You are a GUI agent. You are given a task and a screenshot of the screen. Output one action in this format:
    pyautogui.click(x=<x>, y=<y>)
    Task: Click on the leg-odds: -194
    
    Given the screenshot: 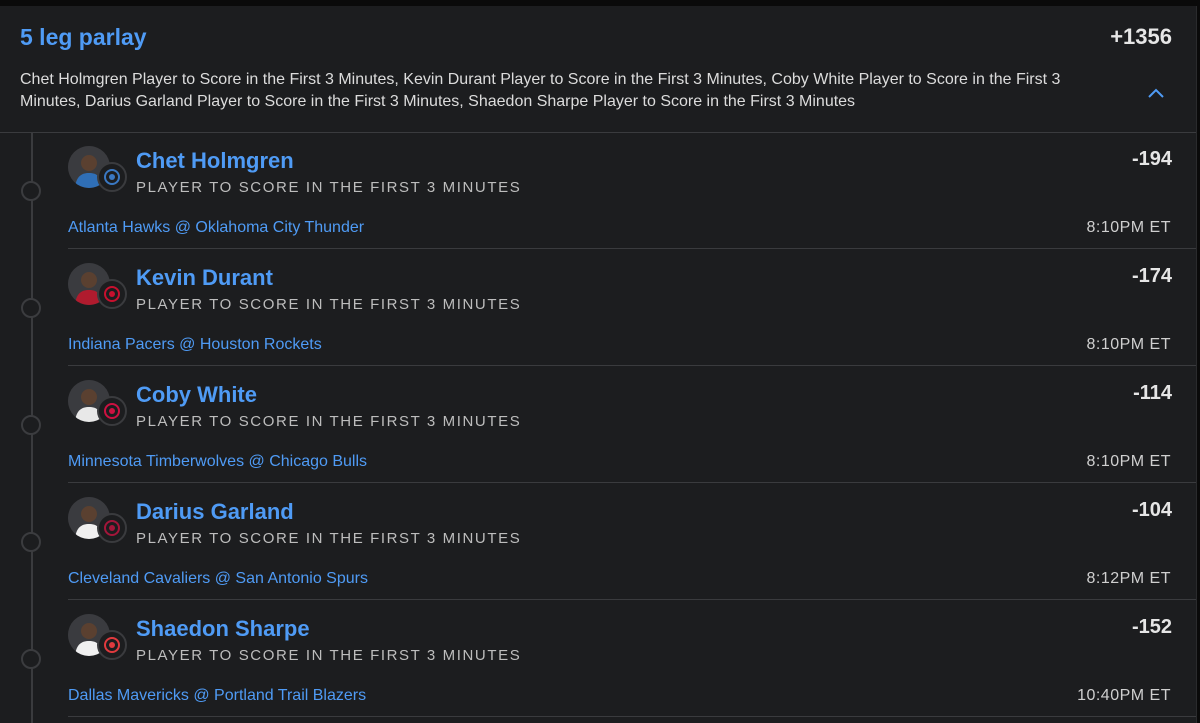 What is the action you would take?
    pyautogui.click(x=1151, y=159)
    